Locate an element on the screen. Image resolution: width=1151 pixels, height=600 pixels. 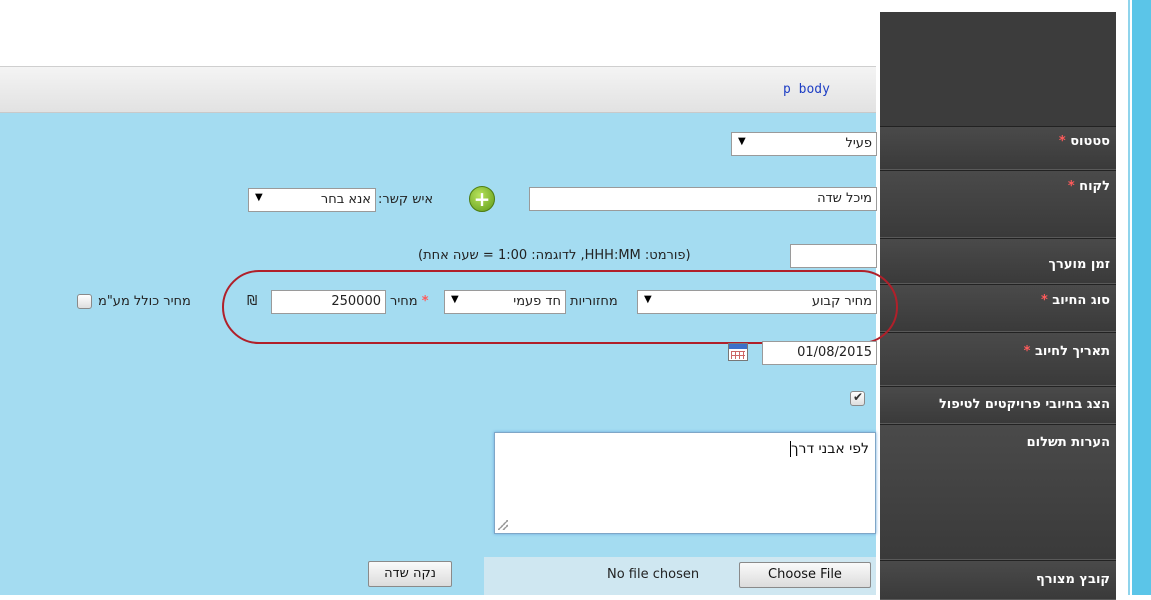
label-charge-date-text: תאריך לחיוב is located at coordinates (1072, 351).